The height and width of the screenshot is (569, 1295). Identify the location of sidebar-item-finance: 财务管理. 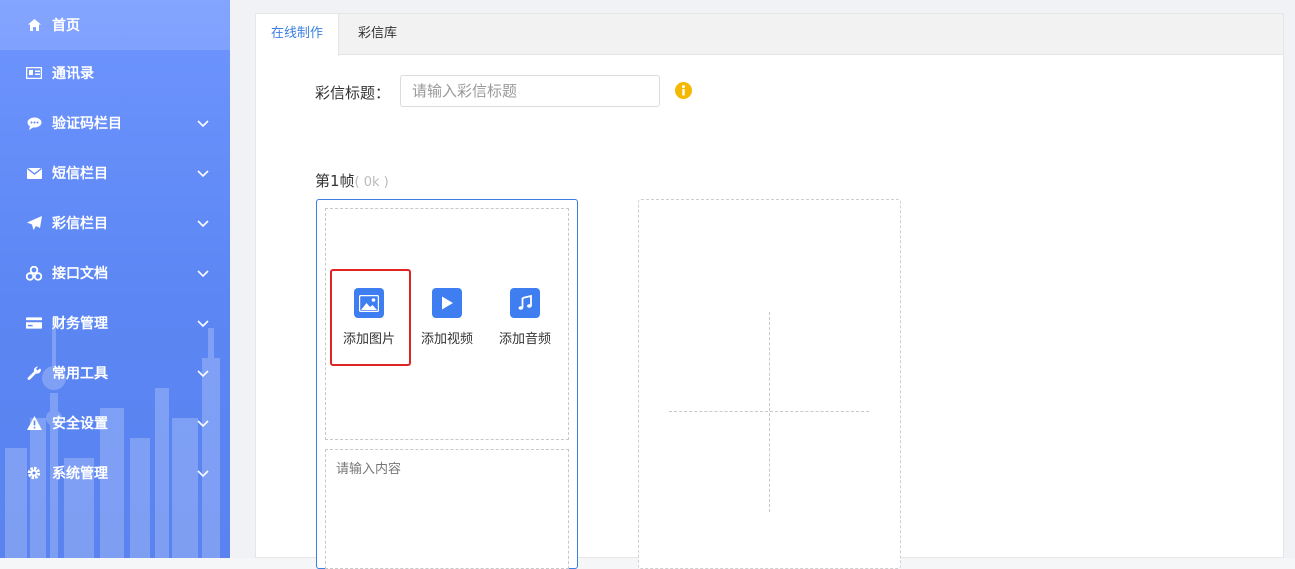
(115, 323).